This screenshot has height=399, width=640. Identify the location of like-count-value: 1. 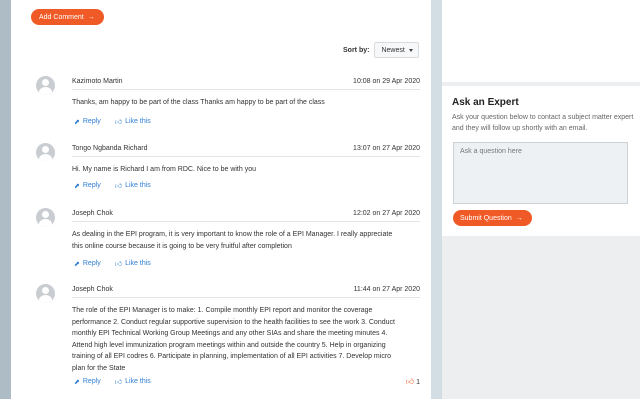
(418, 382).